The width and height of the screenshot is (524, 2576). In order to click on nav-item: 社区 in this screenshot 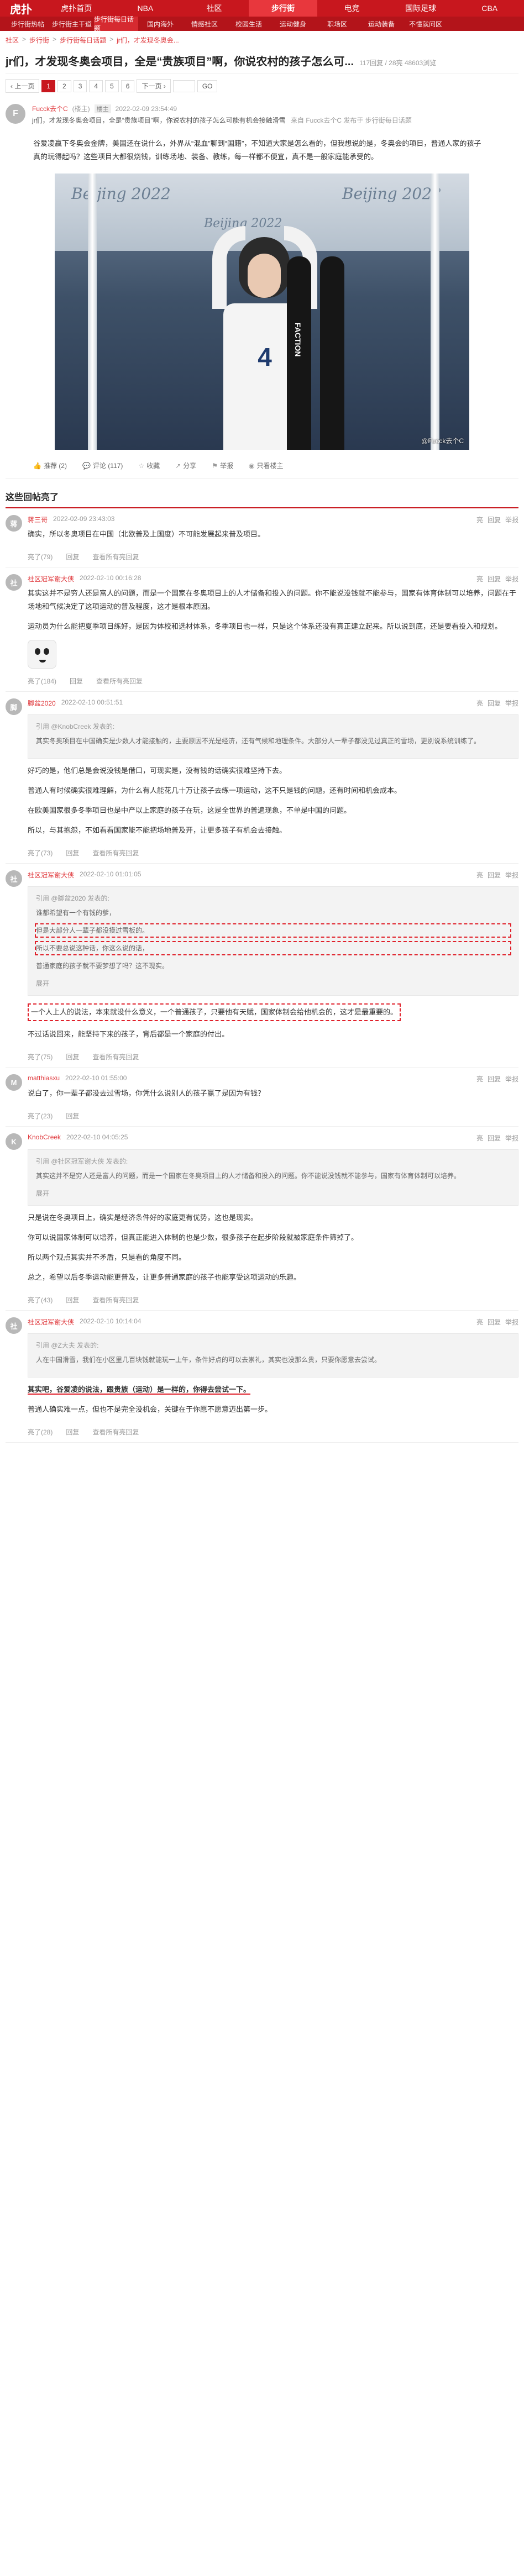, I will do `click(214, 8)`.